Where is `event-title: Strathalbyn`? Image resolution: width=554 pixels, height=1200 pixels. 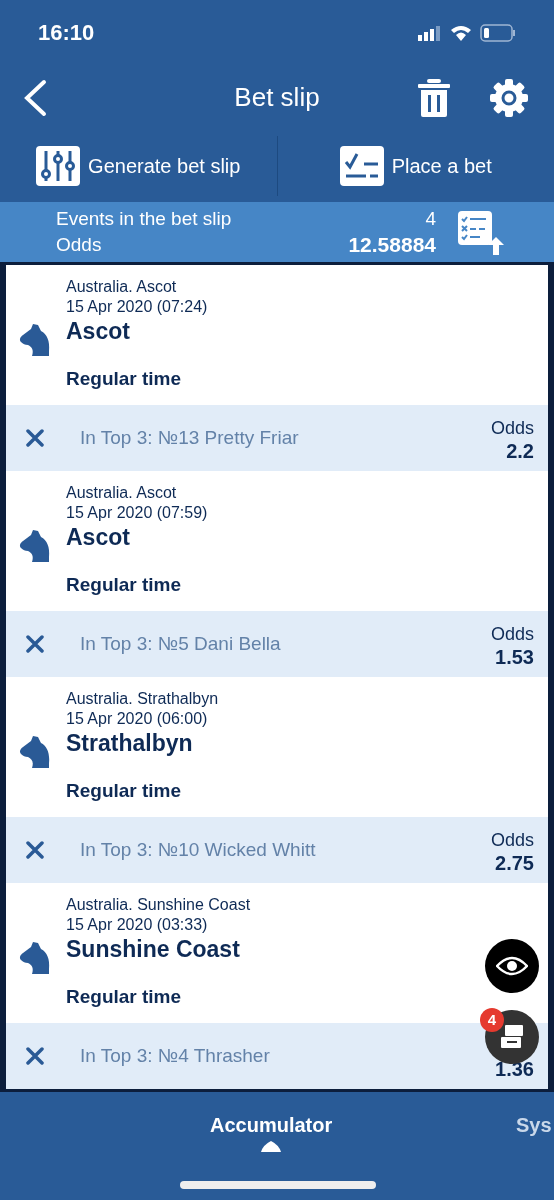 event-title: Strathalbyn is located at coordinates (130, 743).